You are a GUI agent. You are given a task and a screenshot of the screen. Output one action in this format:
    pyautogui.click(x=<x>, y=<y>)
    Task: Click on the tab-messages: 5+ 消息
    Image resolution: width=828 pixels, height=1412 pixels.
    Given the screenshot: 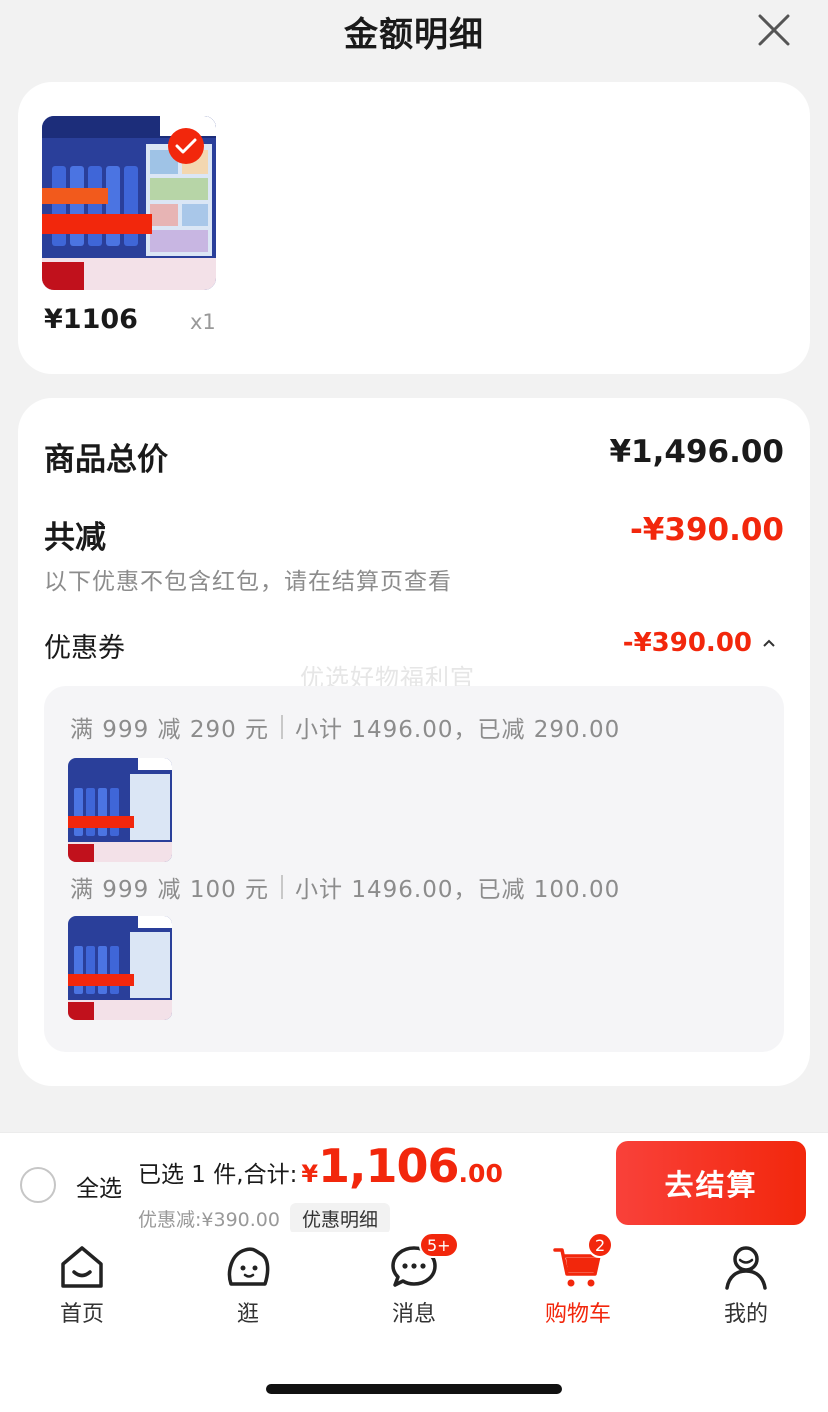 What is the action you would take?
    pyautogui.click(x=414, y=1280)
    